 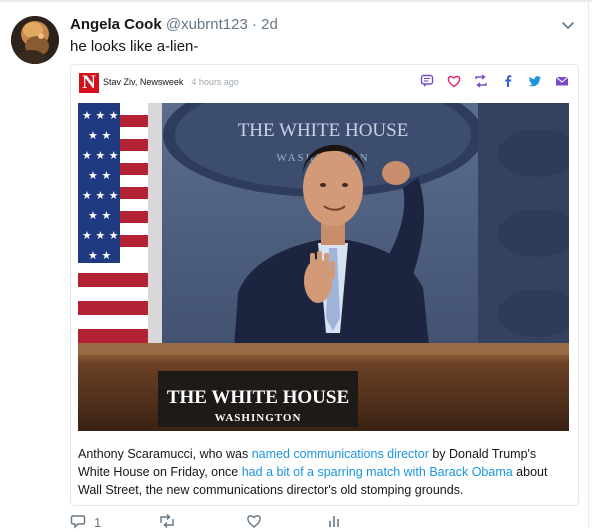 I want to click on top-divider, so click(x=296, y=1).